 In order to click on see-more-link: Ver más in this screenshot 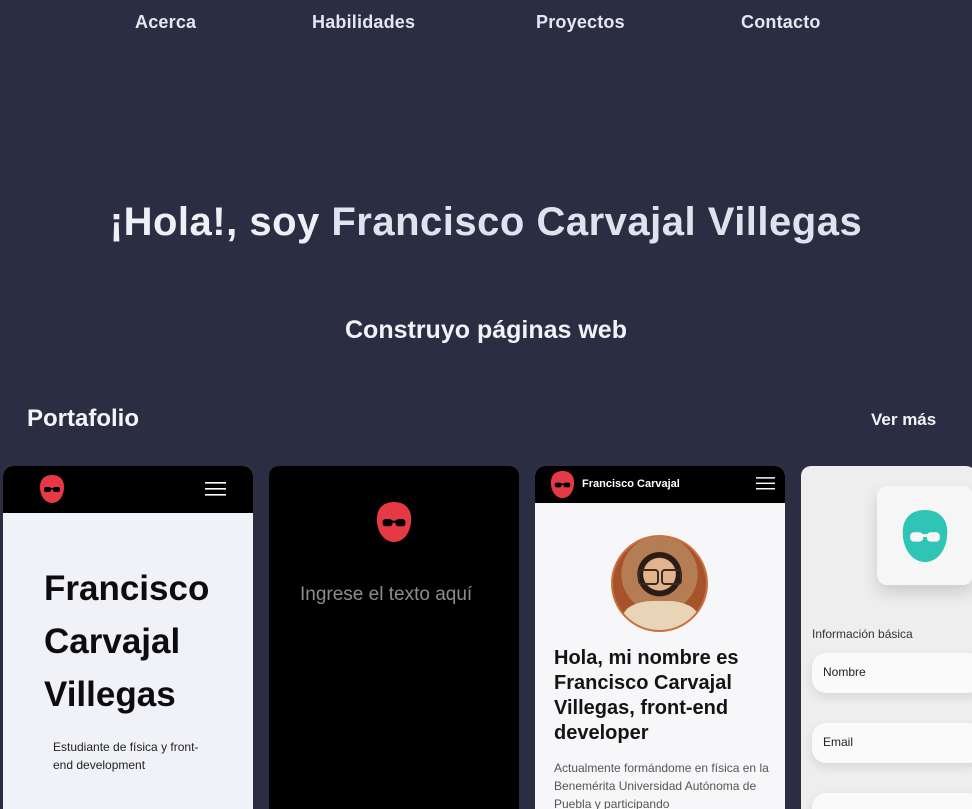, I will do `click(903, 420)`.